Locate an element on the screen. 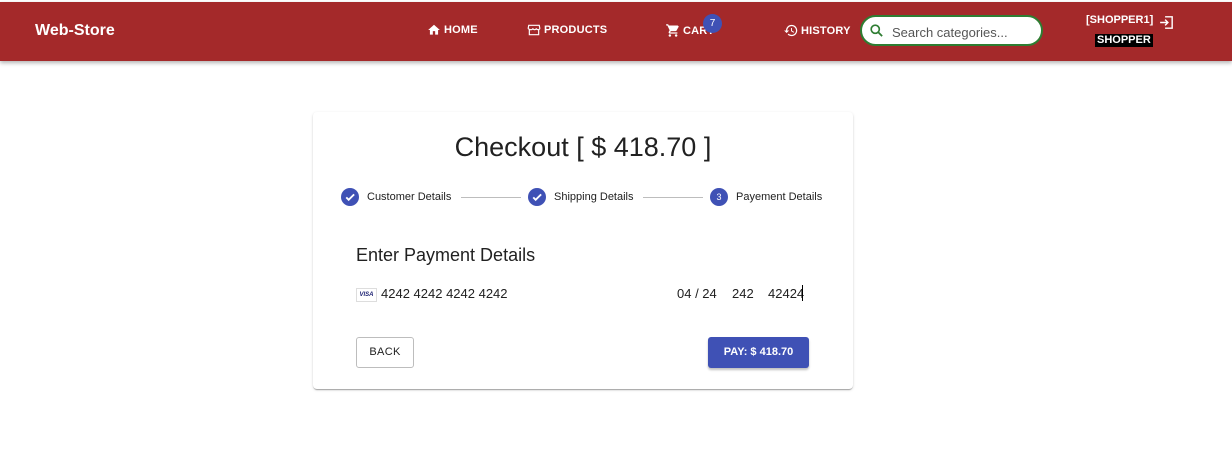  nav-products-button: PRODUCTS is located at coordinates (566, 30).